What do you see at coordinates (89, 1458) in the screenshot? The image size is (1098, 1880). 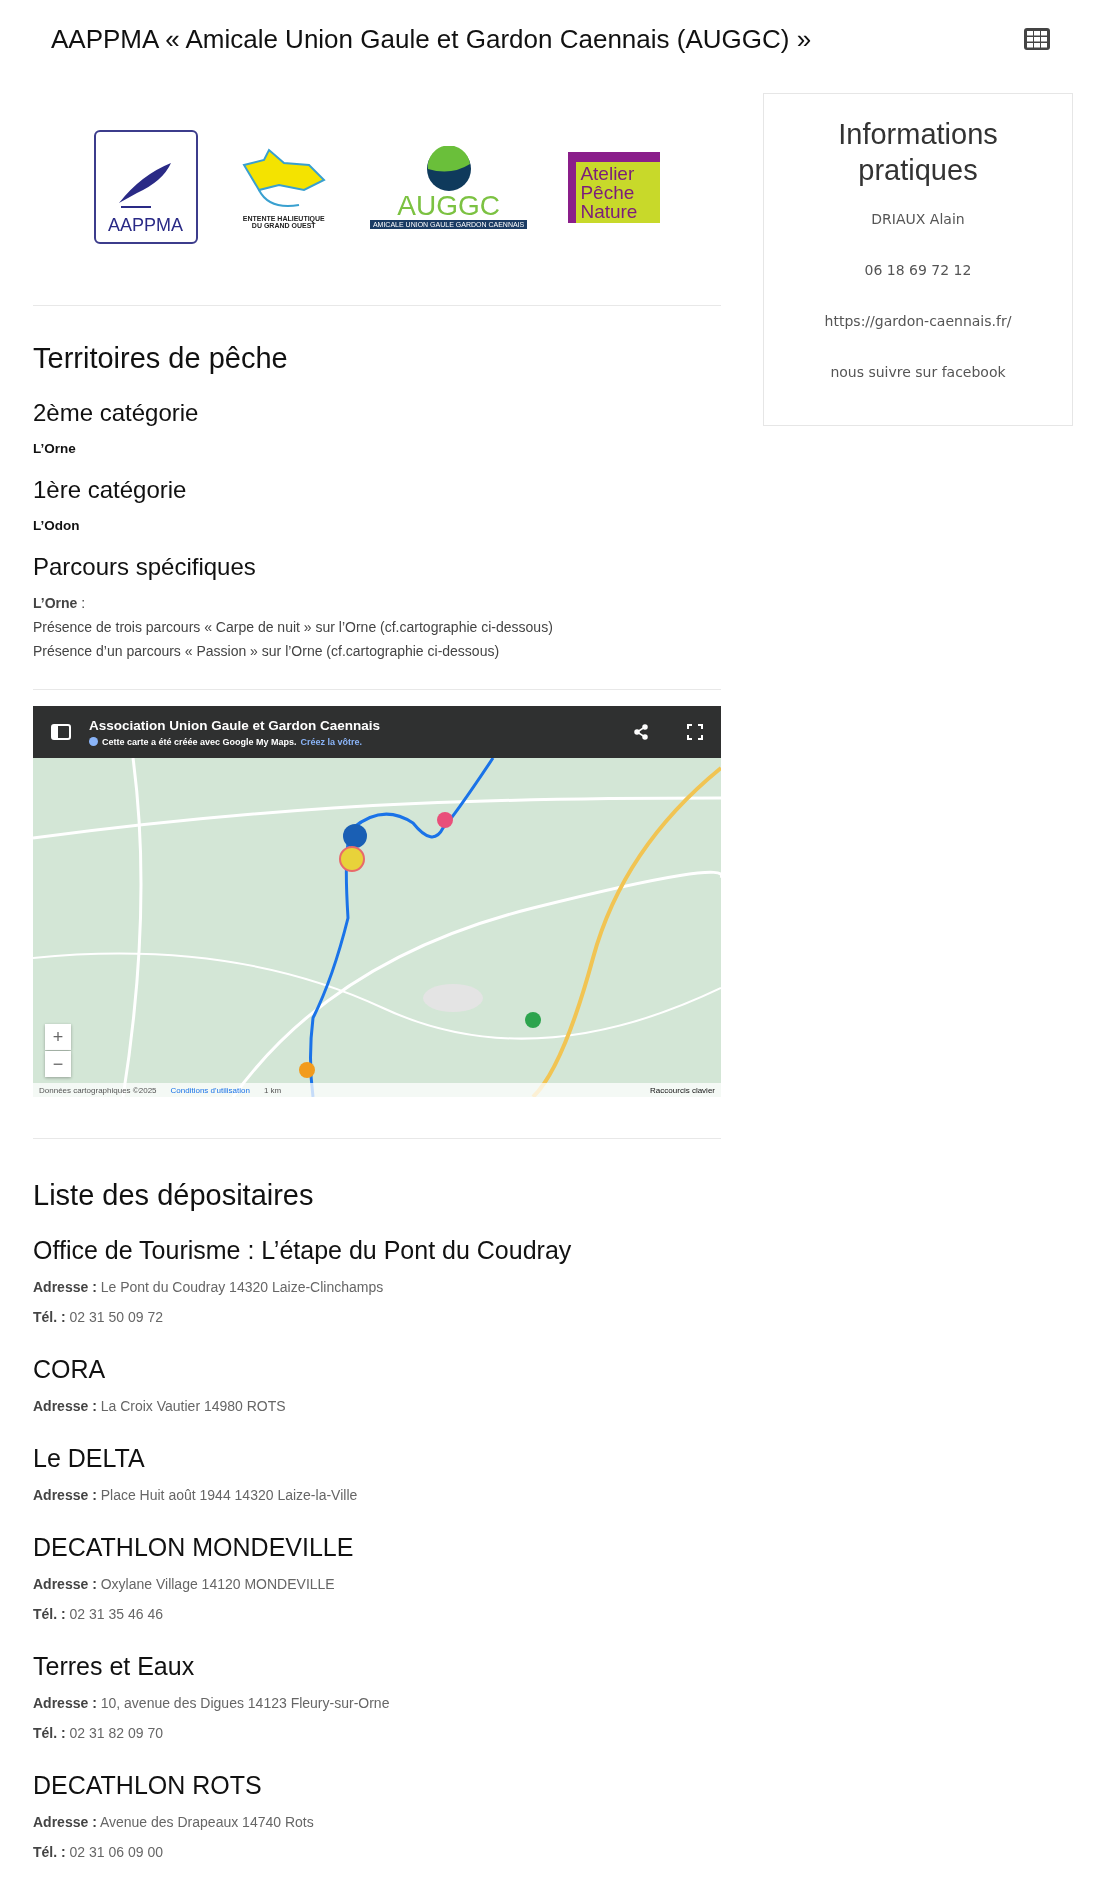 I see `dealer-name: Le DELTA` at bounding box center [89, 1458].